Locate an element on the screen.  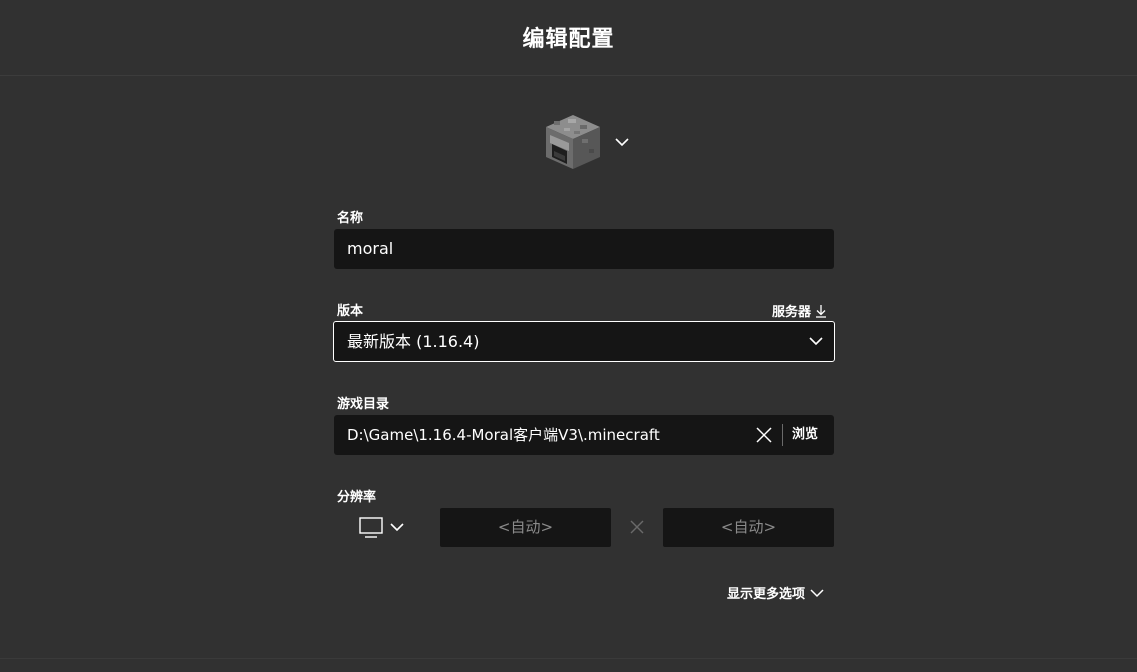
resolution-height-input: <自动> is located at coordinates (748, 527).